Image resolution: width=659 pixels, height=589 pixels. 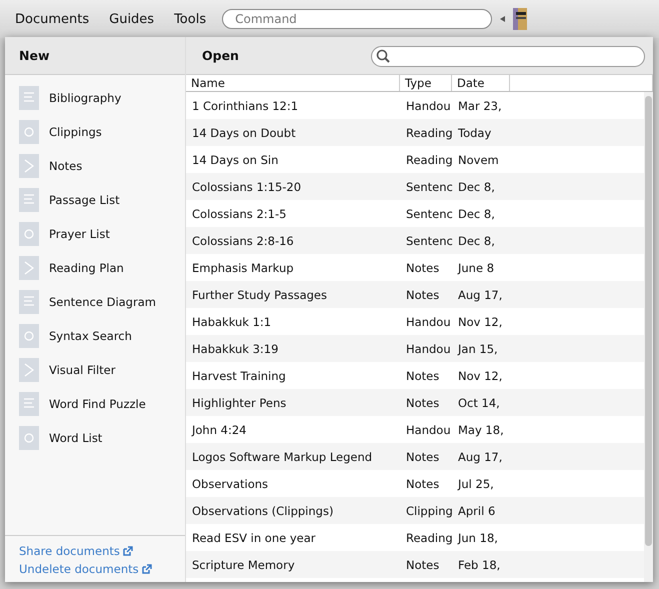 I want to click on panel-title: New, so click(x=34, y=55).